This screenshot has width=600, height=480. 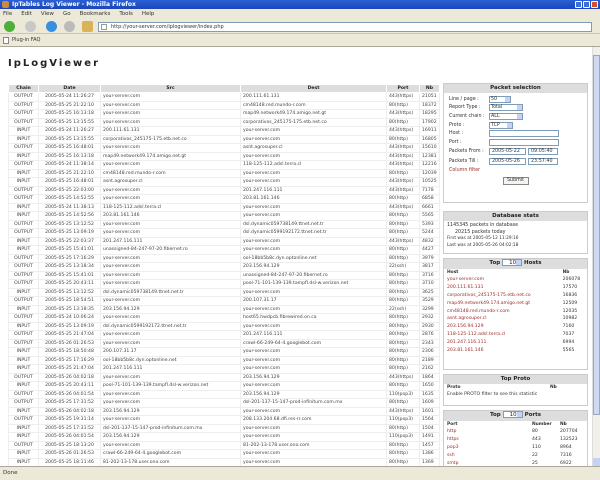 What do you see at coordinates (512, 262) in the screenshot?
I see `top-hosts-count-select: 10` at bounding box center [512, 262].